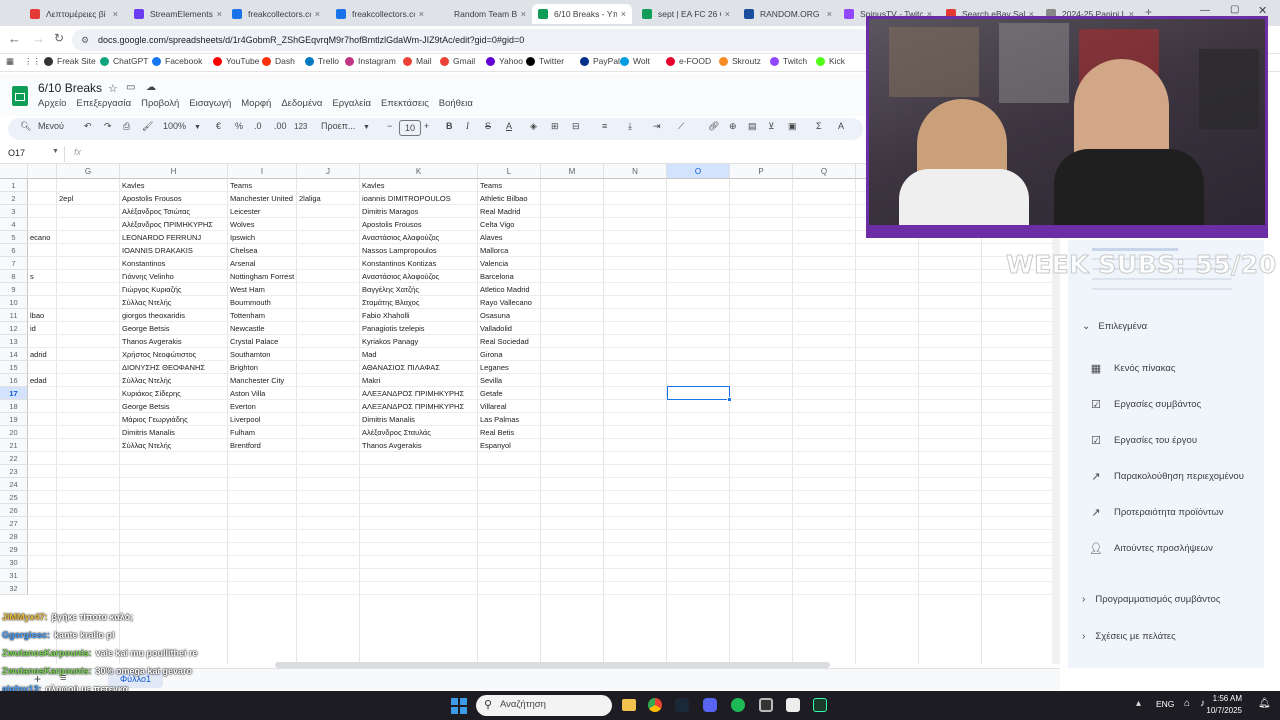 The image size is (1280, 720). What do you see at coordinates (218, 126) in the screenshot?
I see `currency-format-button: €` at bounding box center [218, 126].